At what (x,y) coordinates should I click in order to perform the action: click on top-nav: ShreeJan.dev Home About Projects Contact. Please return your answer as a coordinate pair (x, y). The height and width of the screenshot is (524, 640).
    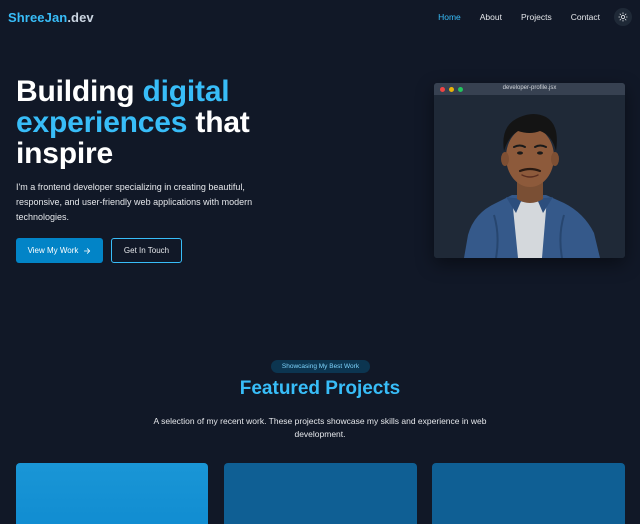
    Looking at the image, I should click on (320, 17).